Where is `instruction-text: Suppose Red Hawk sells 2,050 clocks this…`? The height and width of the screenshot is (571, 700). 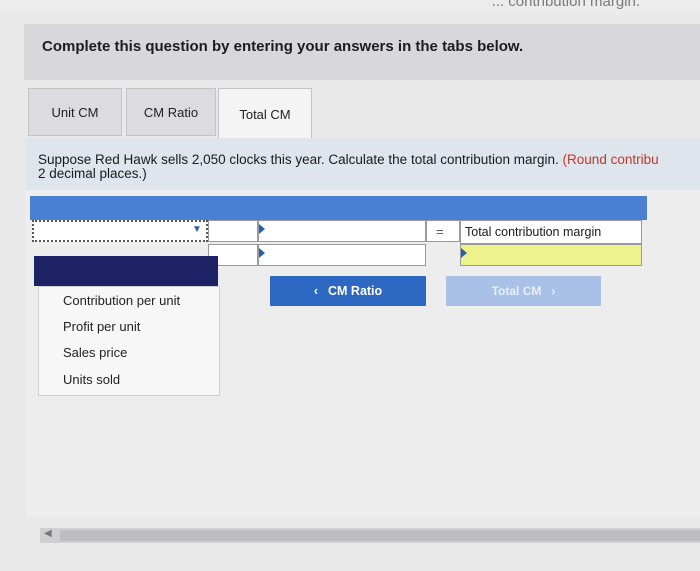 instruction-text: Suppose Red Hawk sells 2,050 clocks this… is located at coordinates (298, 159).